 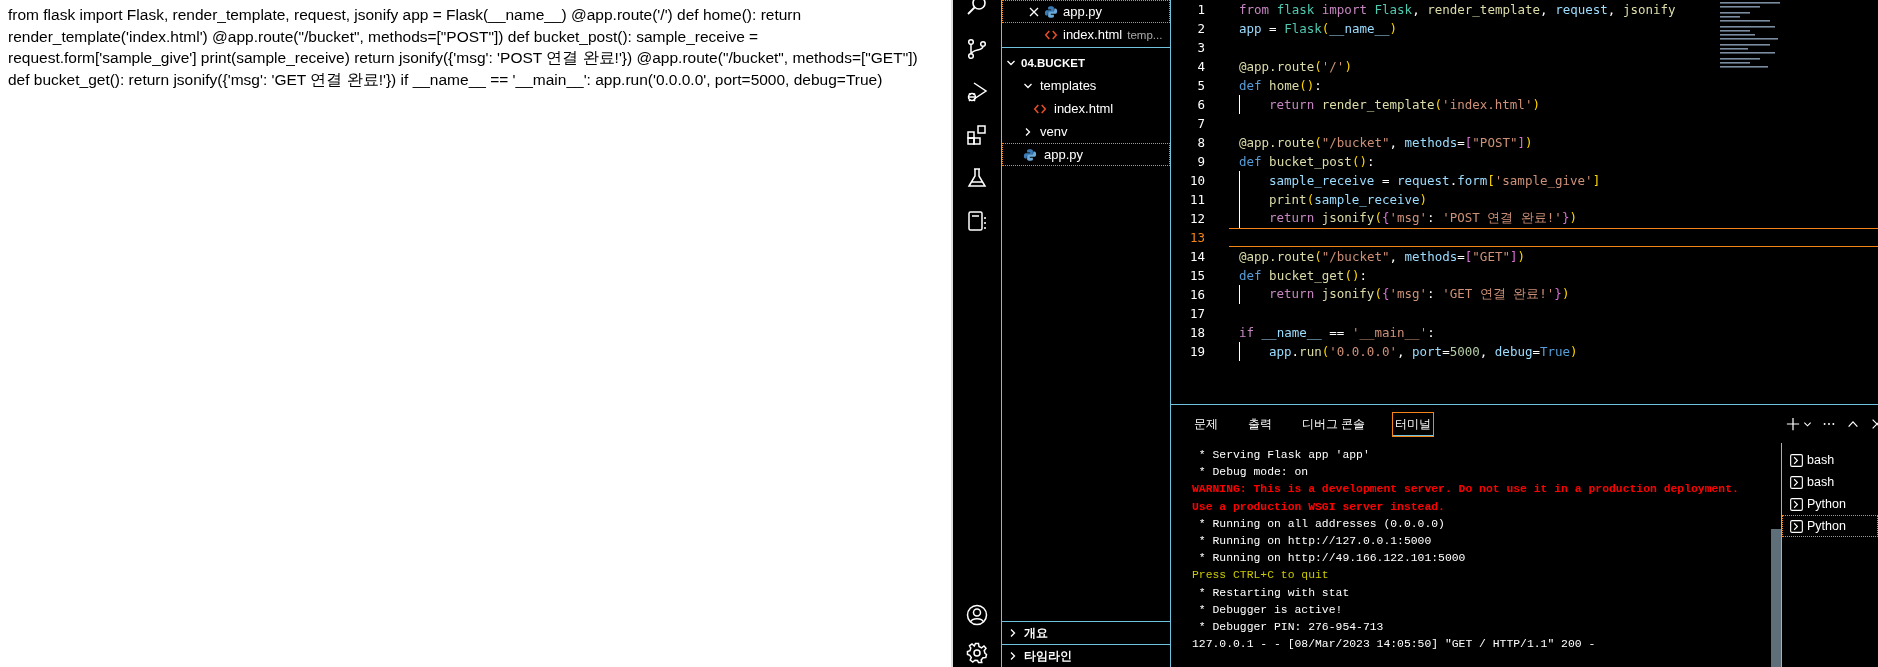 I want to click on line-number: 10, so click(x=1196, y=180).